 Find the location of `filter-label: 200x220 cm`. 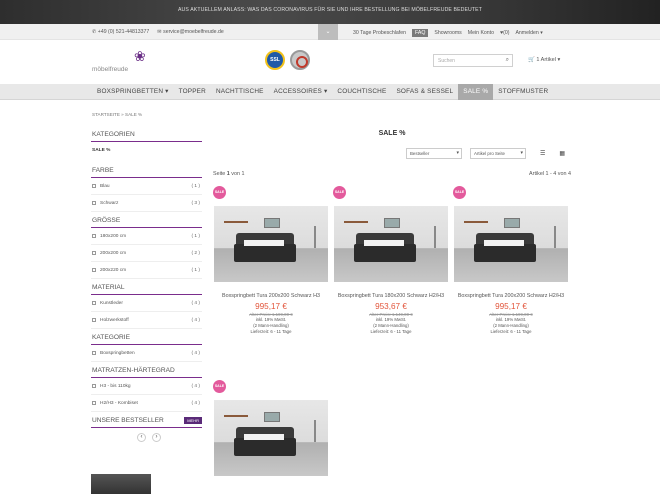

filter-label: 200x220 cm is located at coordinates (113, 270).